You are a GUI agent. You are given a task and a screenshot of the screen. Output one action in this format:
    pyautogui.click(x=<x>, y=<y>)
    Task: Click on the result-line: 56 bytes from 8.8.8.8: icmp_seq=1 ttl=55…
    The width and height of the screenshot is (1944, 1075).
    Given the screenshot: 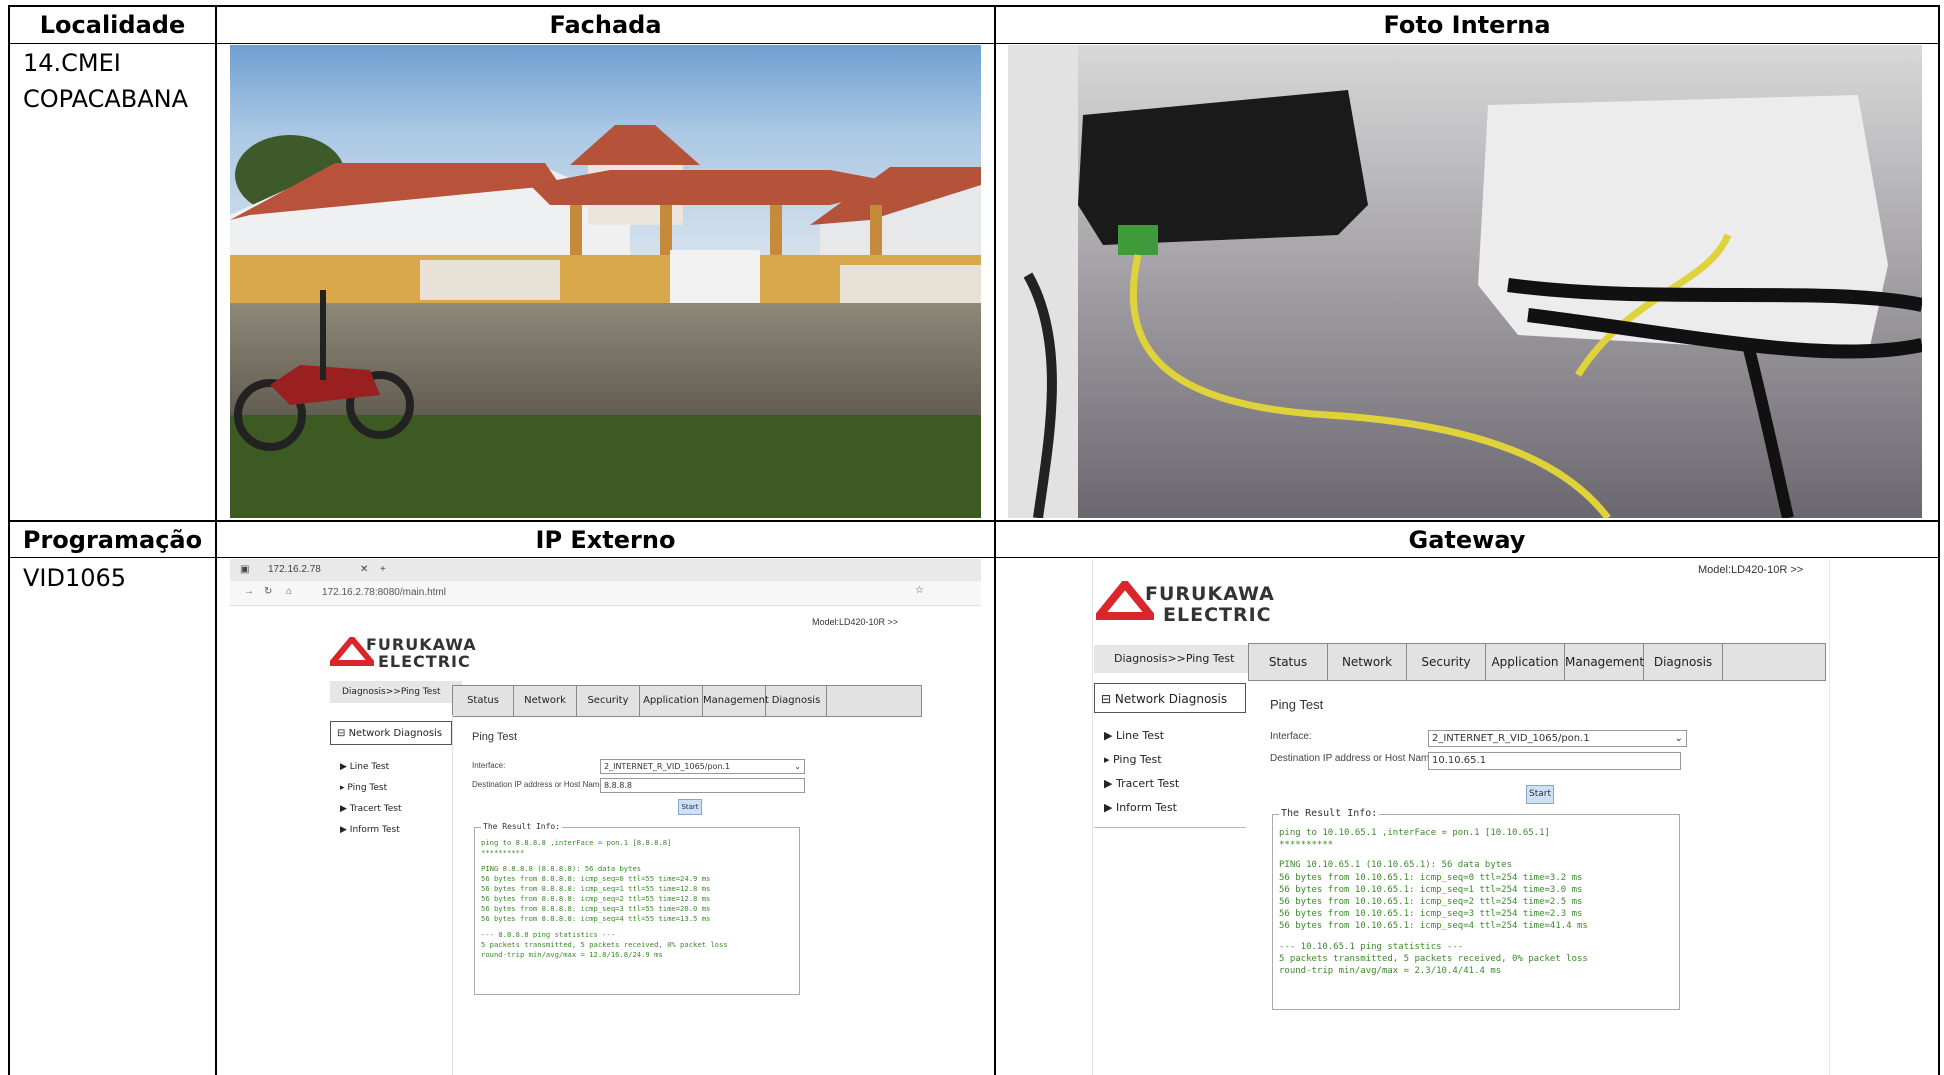 What is the action you would take?
    pyautogui.click(x=596, y=888)
    